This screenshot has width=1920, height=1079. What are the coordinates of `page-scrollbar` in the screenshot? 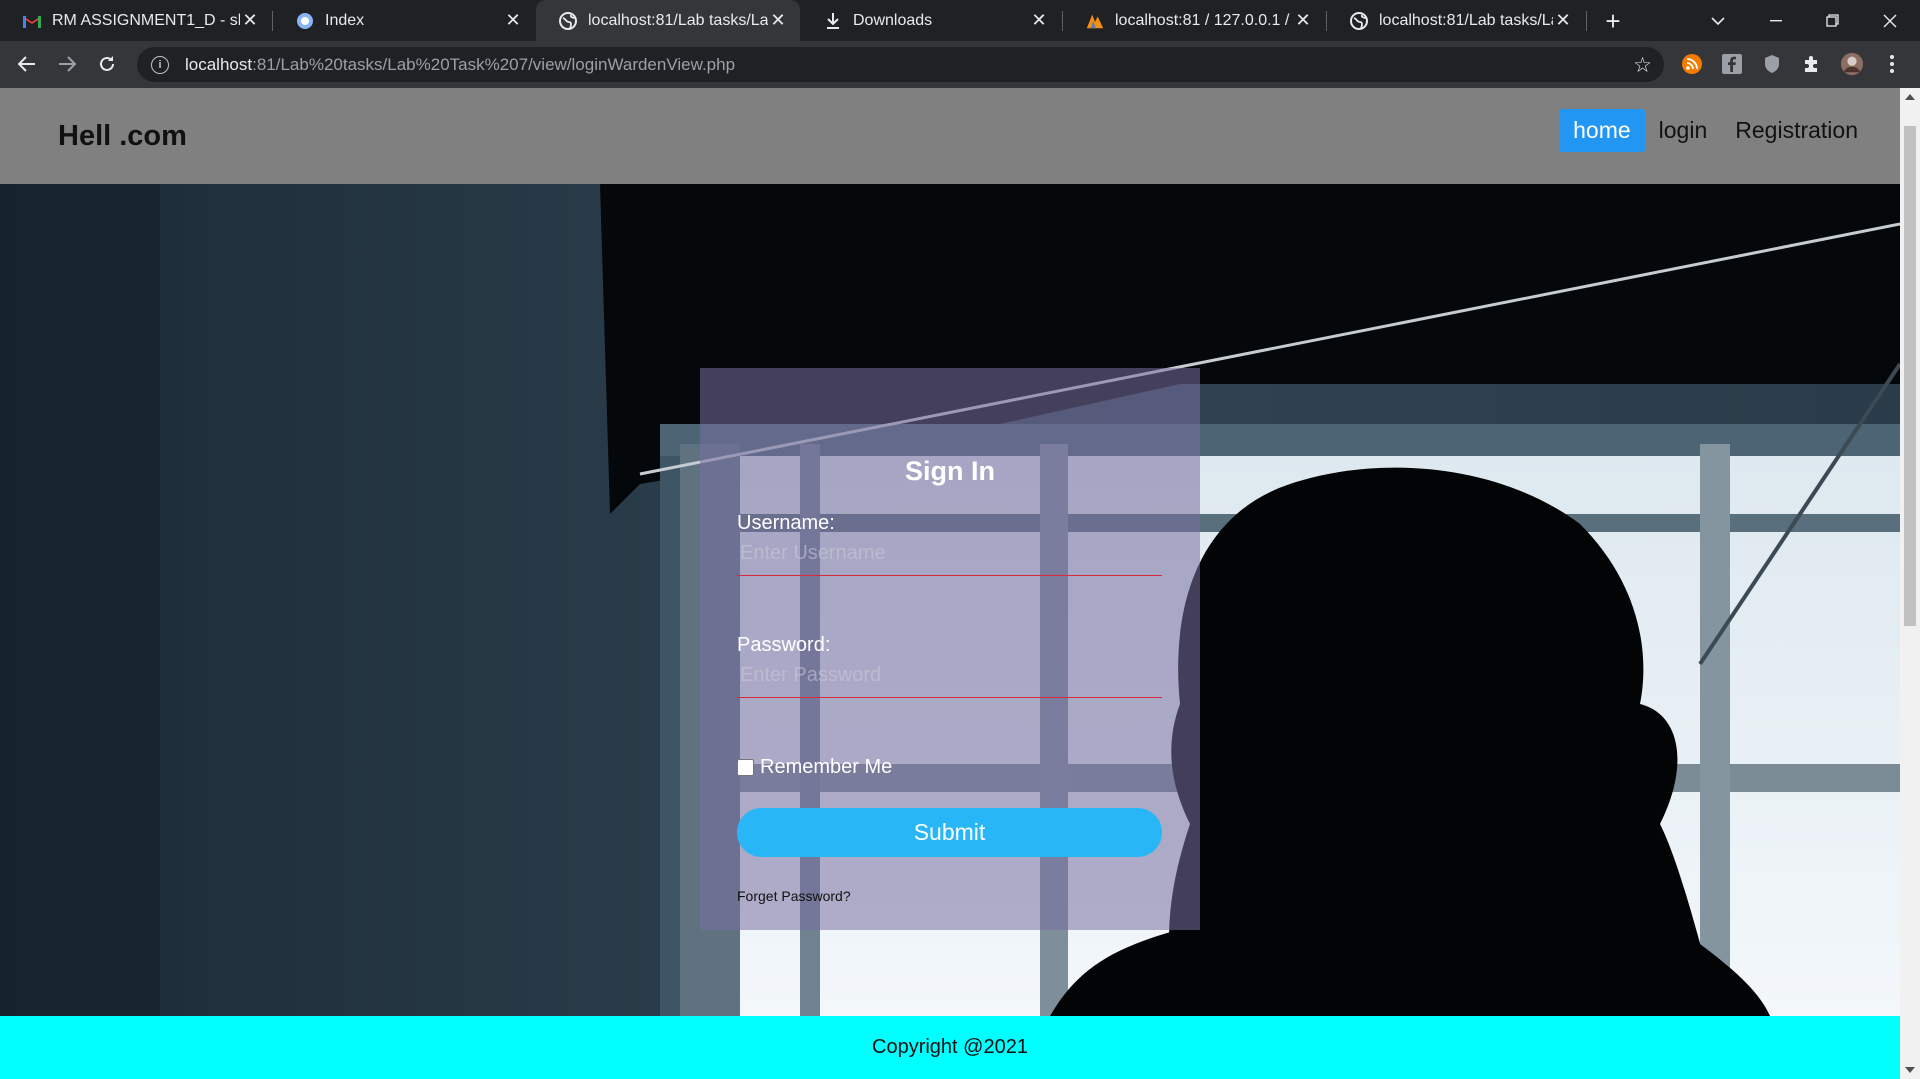 It's located at (1910, 583).